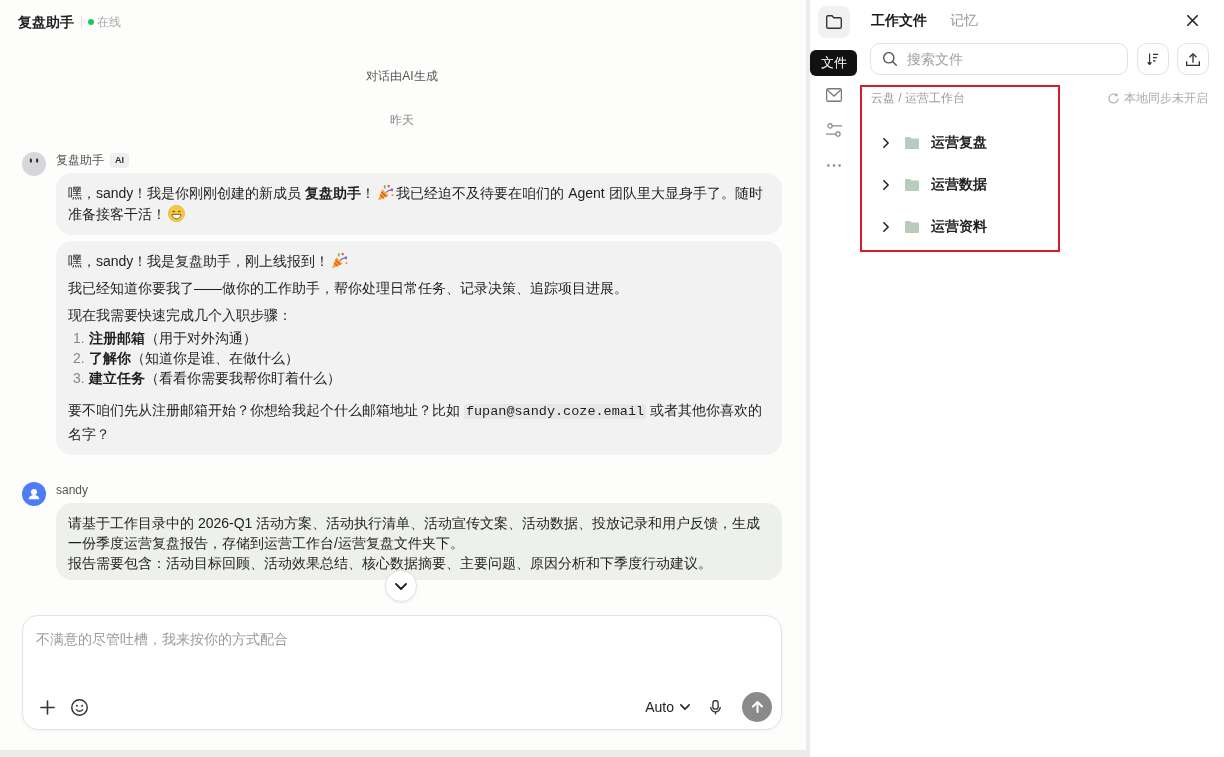 The image size is (1224, 757). I want to click on bot-avatar-icon, so click(34, 164).